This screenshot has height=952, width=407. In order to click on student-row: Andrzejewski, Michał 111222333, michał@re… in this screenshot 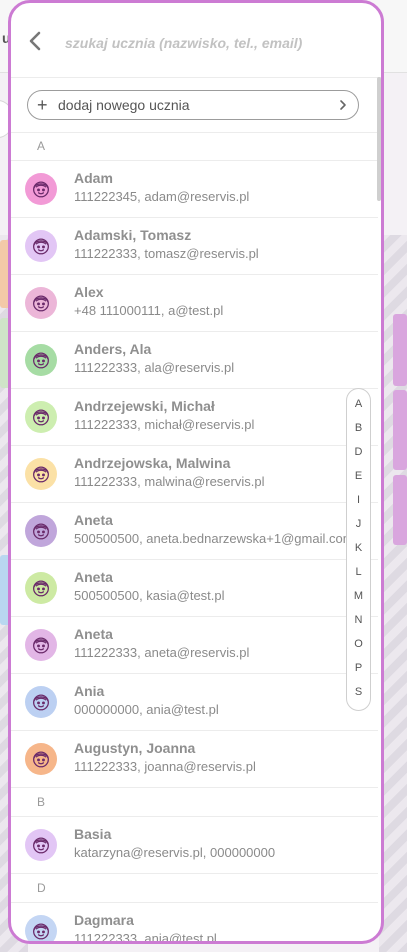, I will do `click(194, 417)`.